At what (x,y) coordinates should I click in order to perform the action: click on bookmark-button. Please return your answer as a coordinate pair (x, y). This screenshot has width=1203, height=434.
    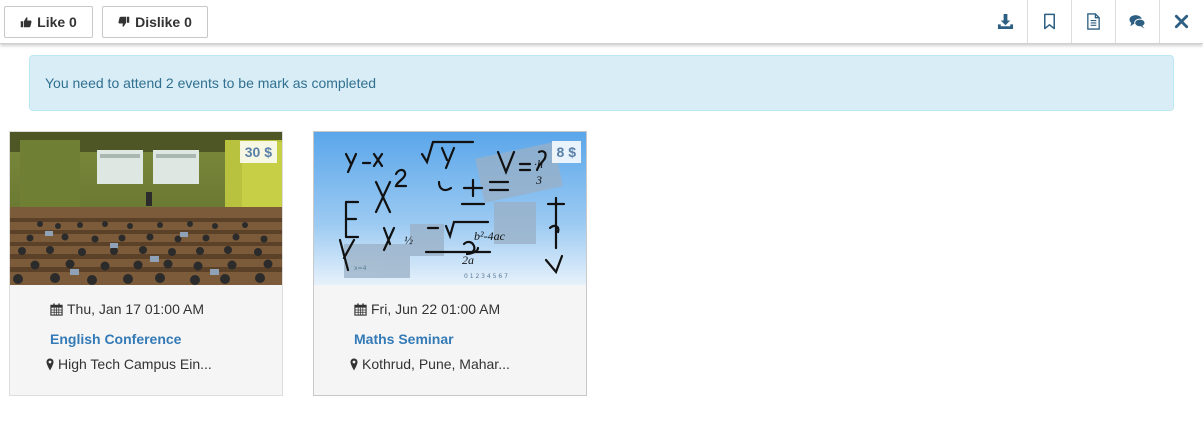
    Looking at the image, I should click on (1049, 21).